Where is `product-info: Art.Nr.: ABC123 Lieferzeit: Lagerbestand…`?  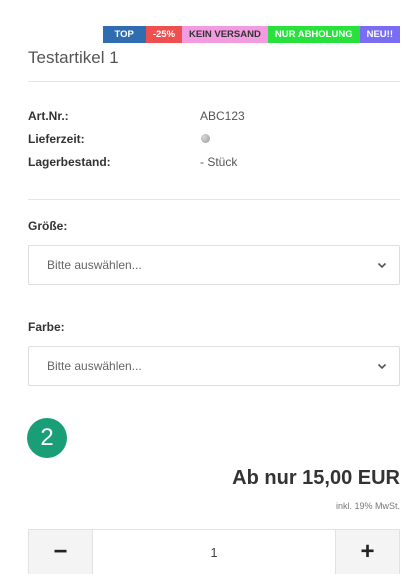
product-info: Art.Nr.: ABC123 Lieferzeit: Lagerbestand… is located at coordinates (208, 138).